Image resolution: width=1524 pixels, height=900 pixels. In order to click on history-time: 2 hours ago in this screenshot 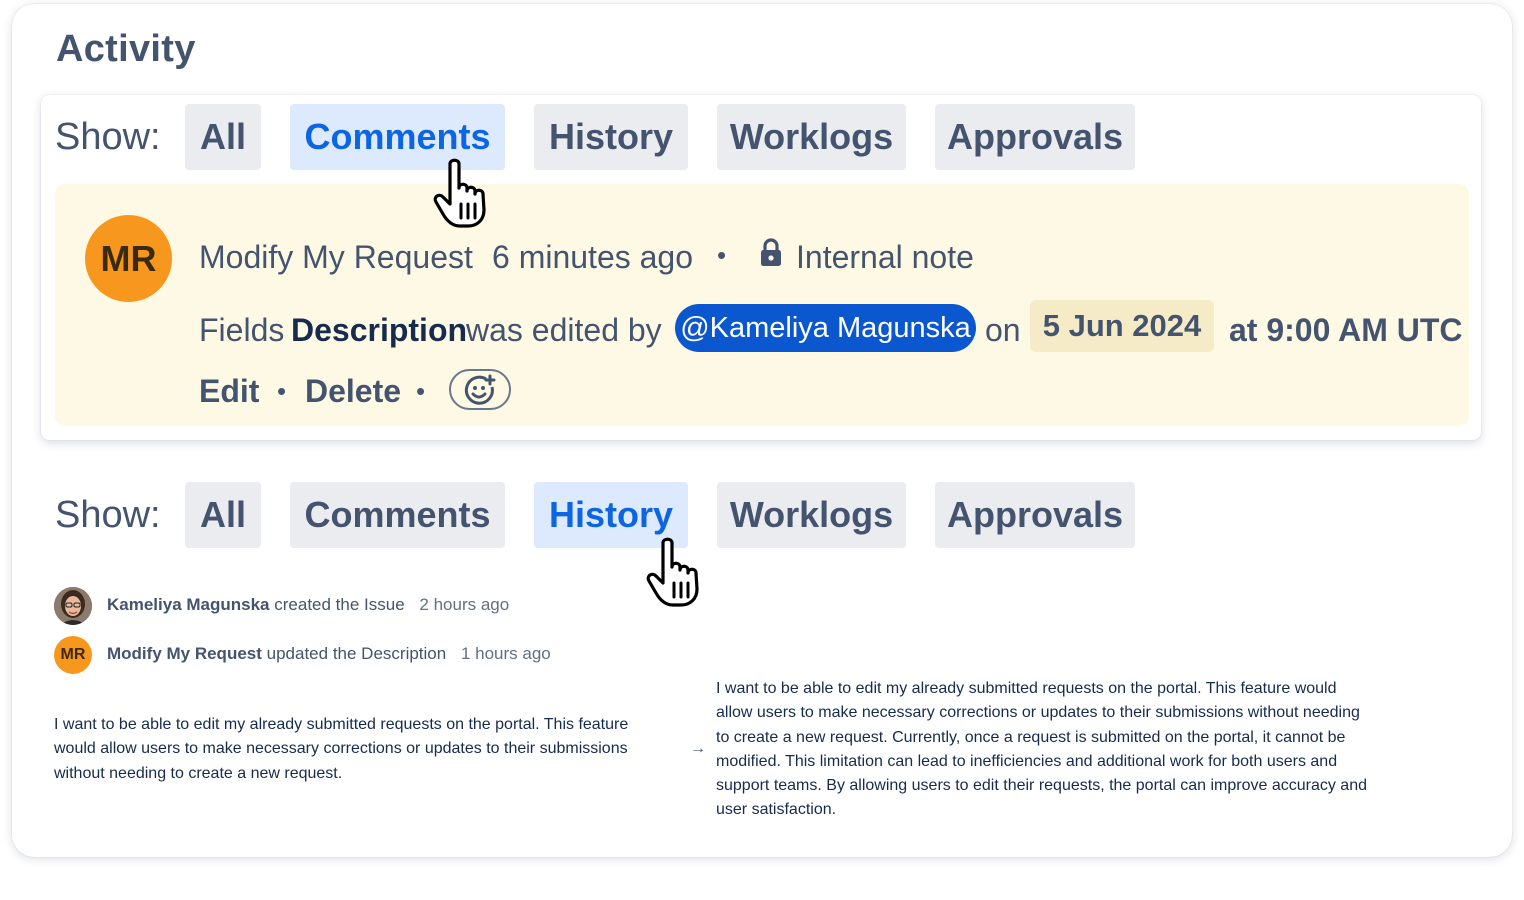, I will do `click(464, 604)`.